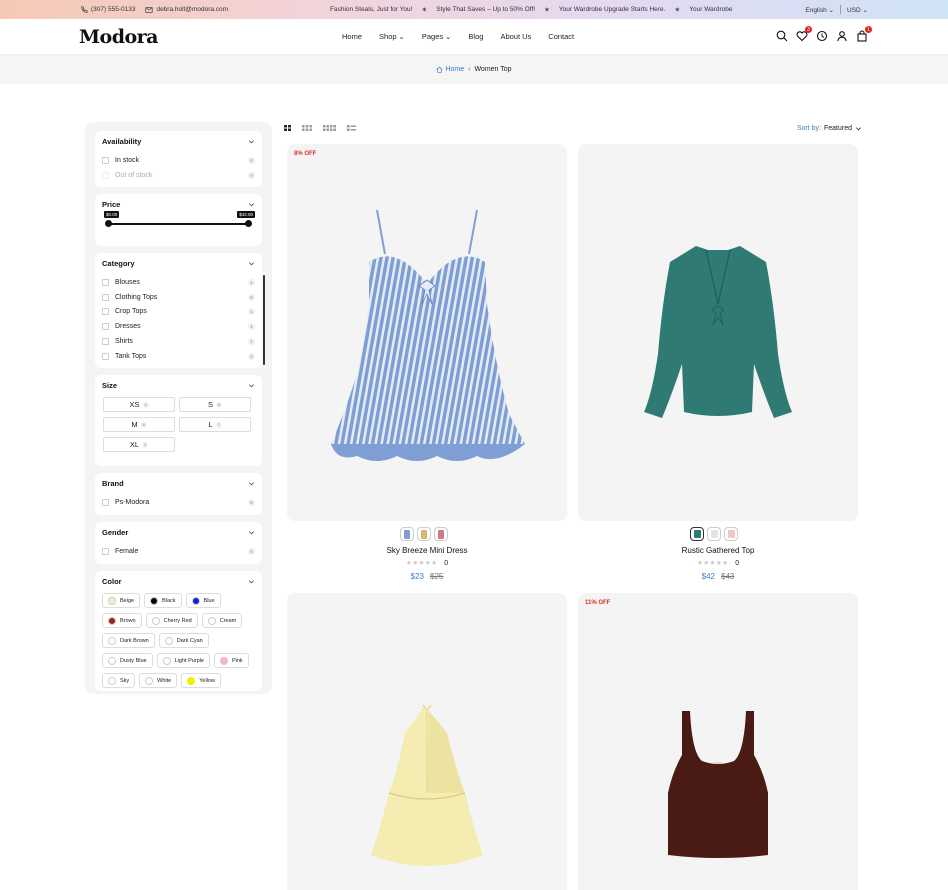  What do you see at coordinates (547, 10) in the screenshot?
I see `star-icon: ✶` at bounding box center [547, 10].